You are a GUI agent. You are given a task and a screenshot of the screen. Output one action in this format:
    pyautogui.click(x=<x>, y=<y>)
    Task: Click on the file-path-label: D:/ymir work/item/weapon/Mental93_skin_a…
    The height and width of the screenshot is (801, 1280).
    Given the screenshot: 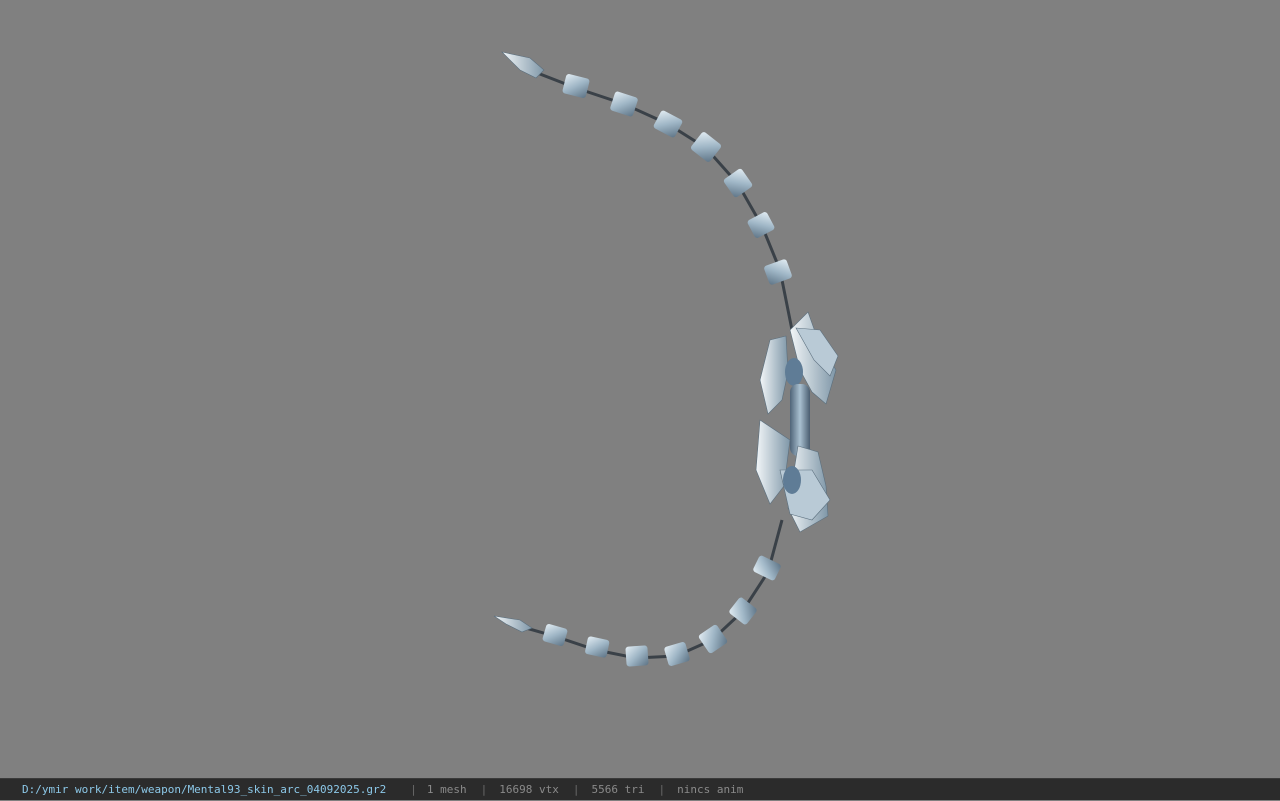 What is the action you would take?
    pyautogui.click(x=204, y=789)
    